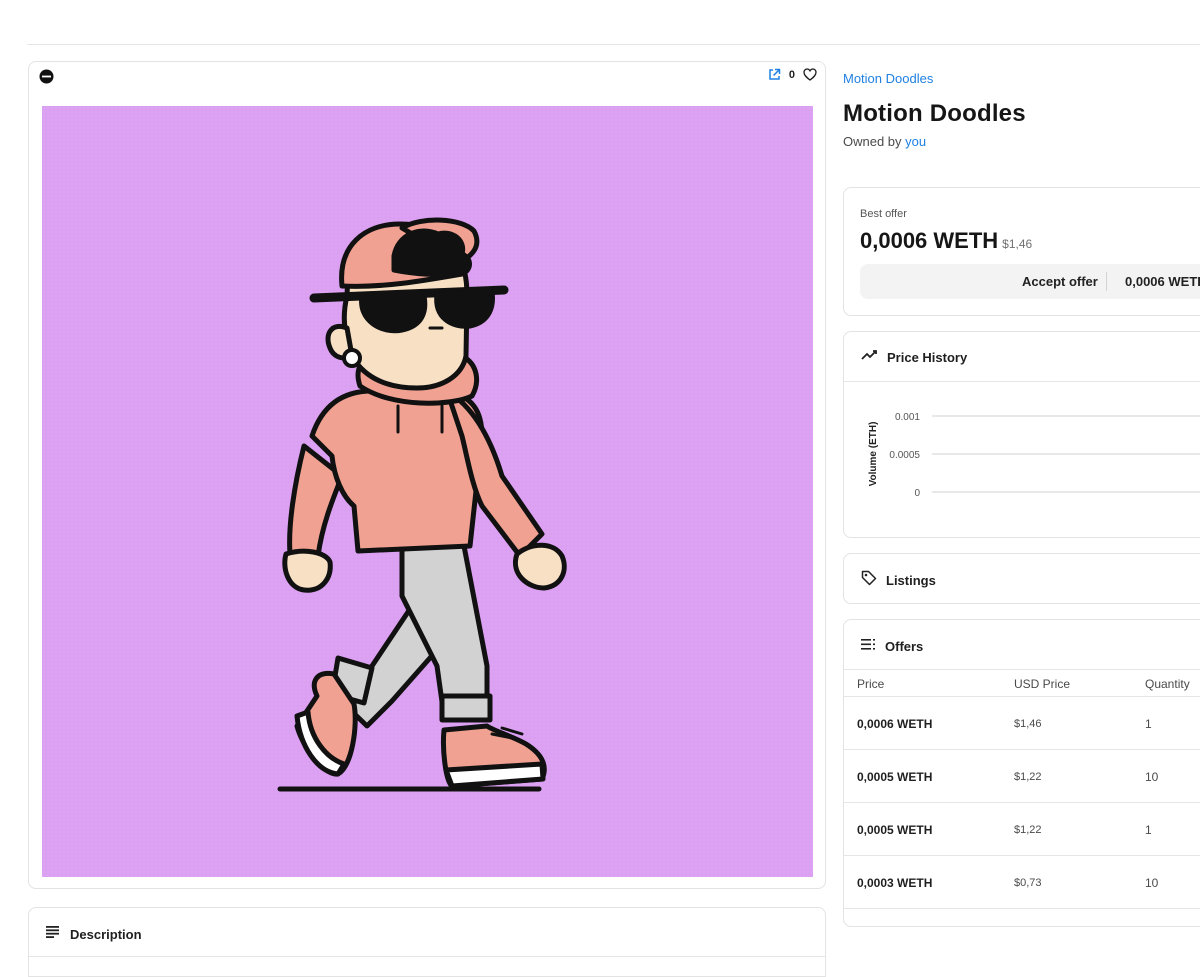  Describe the element at coordinates (427, 956) in the screenshot. I see `description-divider` at that location.